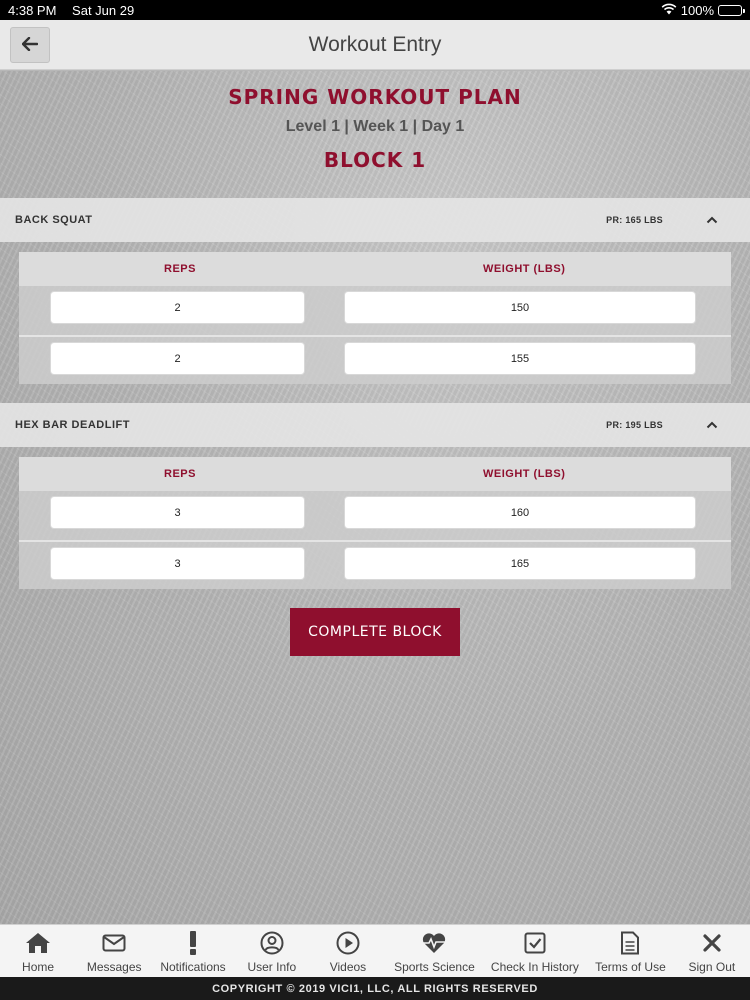 The height and width of the screenshot is (1000, 750). I want to click on plan-title: SPRING WORKOUT PLAN, so click(375, 97).